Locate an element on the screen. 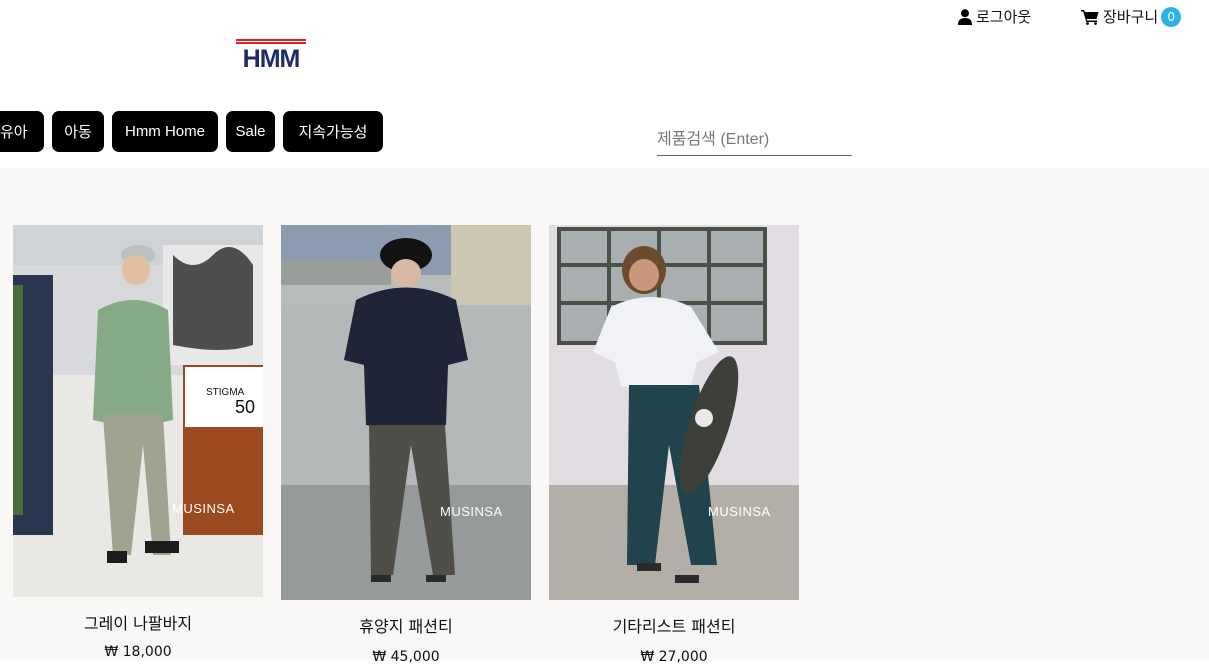 This screenshot has height=665, width=1209. nav-item-label: 아동 is located at coordinates (78, 132).